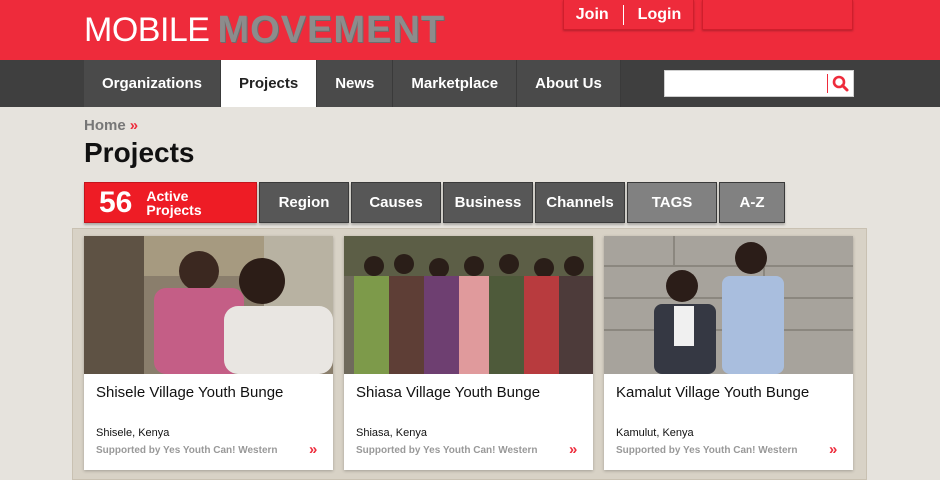 The image size is (940, 480). What do you see at coordinates (488, 202) in the screenshot?
I see `filter-business-button: Business` at bounding box center [488, 202].